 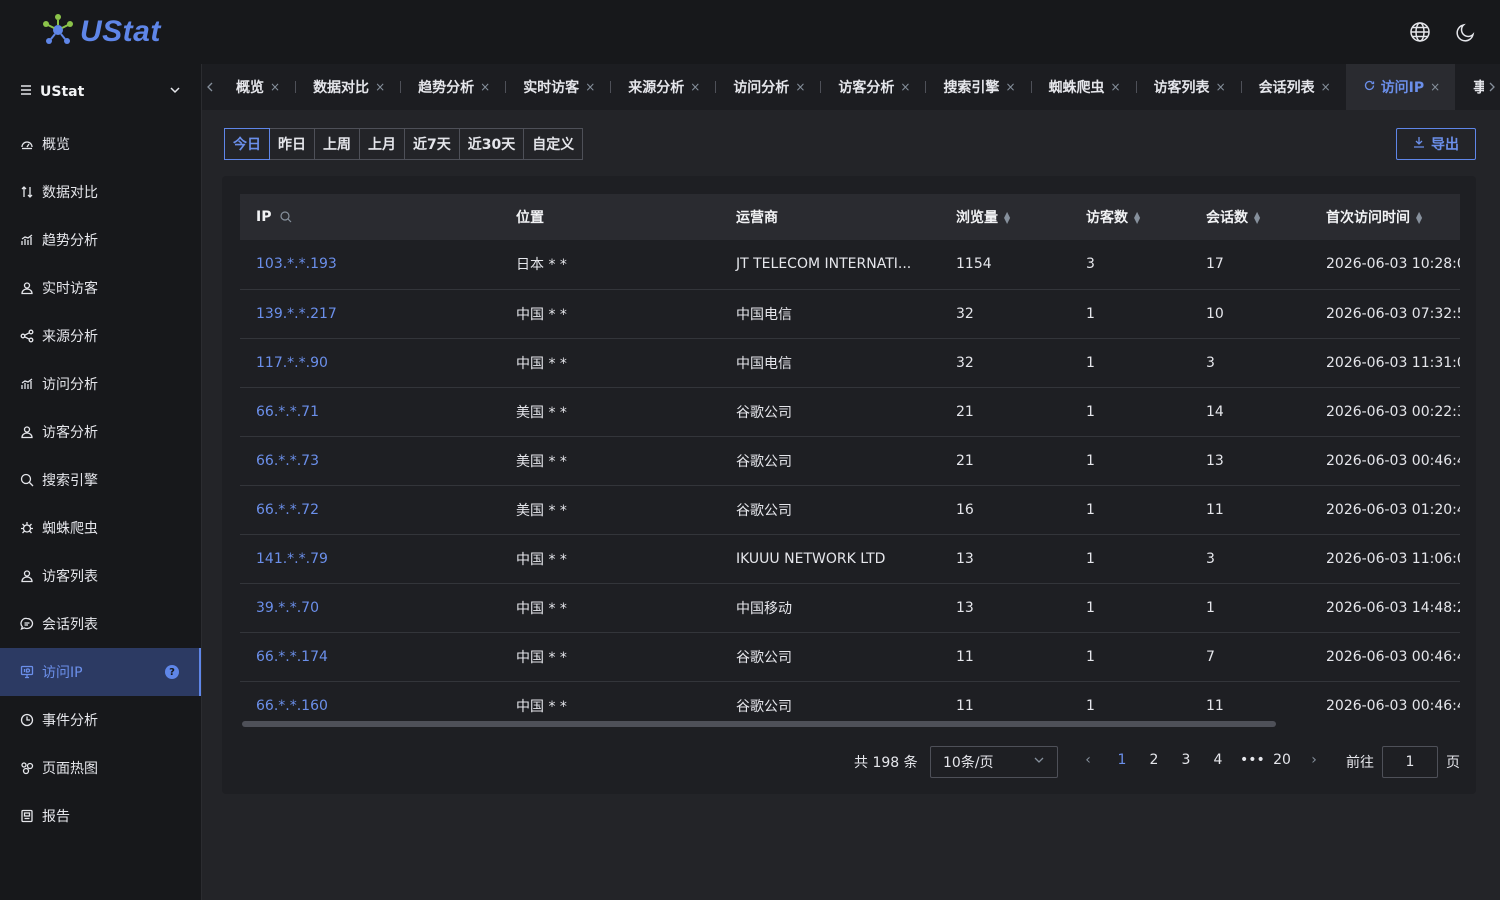 I want to click on tab-5: 访问分析 ×, so click(x=767, y=87).